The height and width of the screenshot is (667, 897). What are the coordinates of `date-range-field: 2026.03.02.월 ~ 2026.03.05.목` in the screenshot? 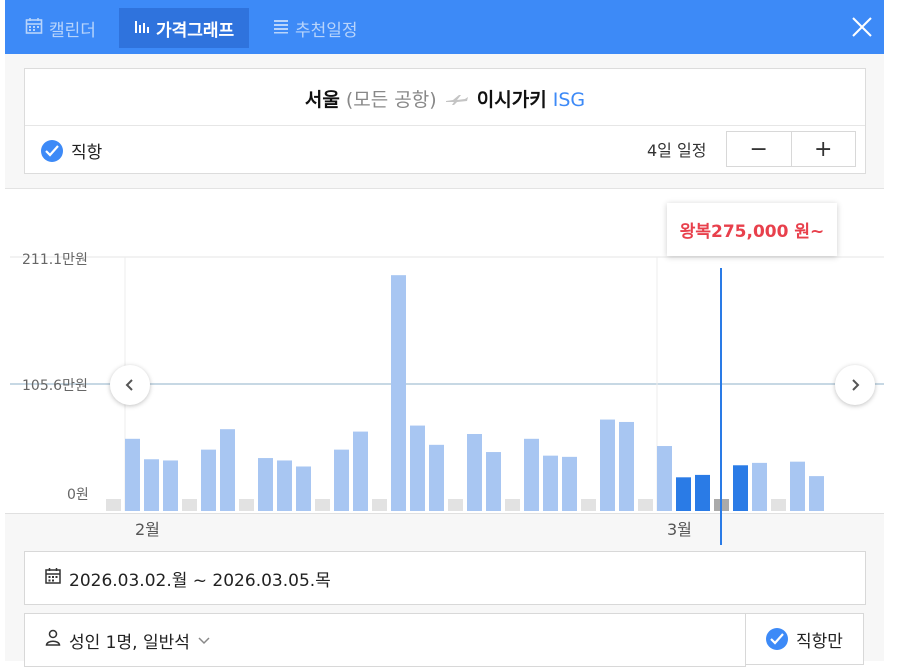 It's located at (445, 578).